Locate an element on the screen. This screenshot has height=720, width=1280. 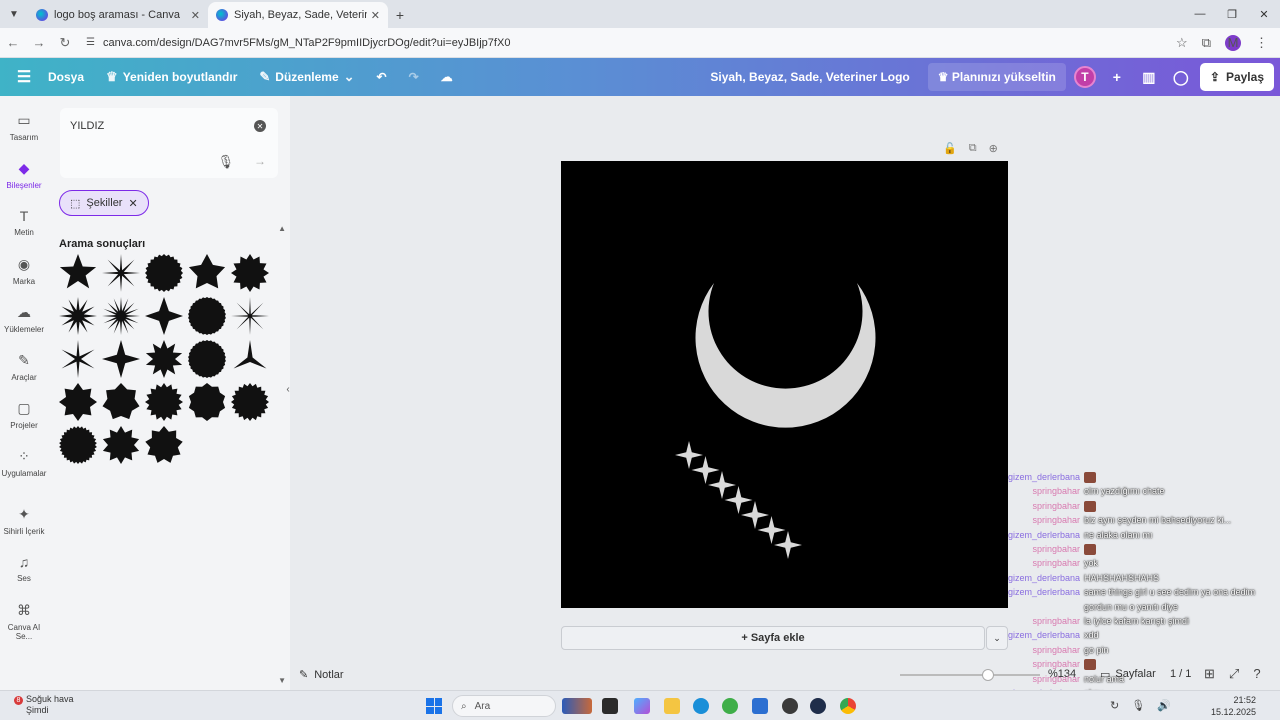
taskbar-search: ⌕ Ara is located at coordinates (504, 706).